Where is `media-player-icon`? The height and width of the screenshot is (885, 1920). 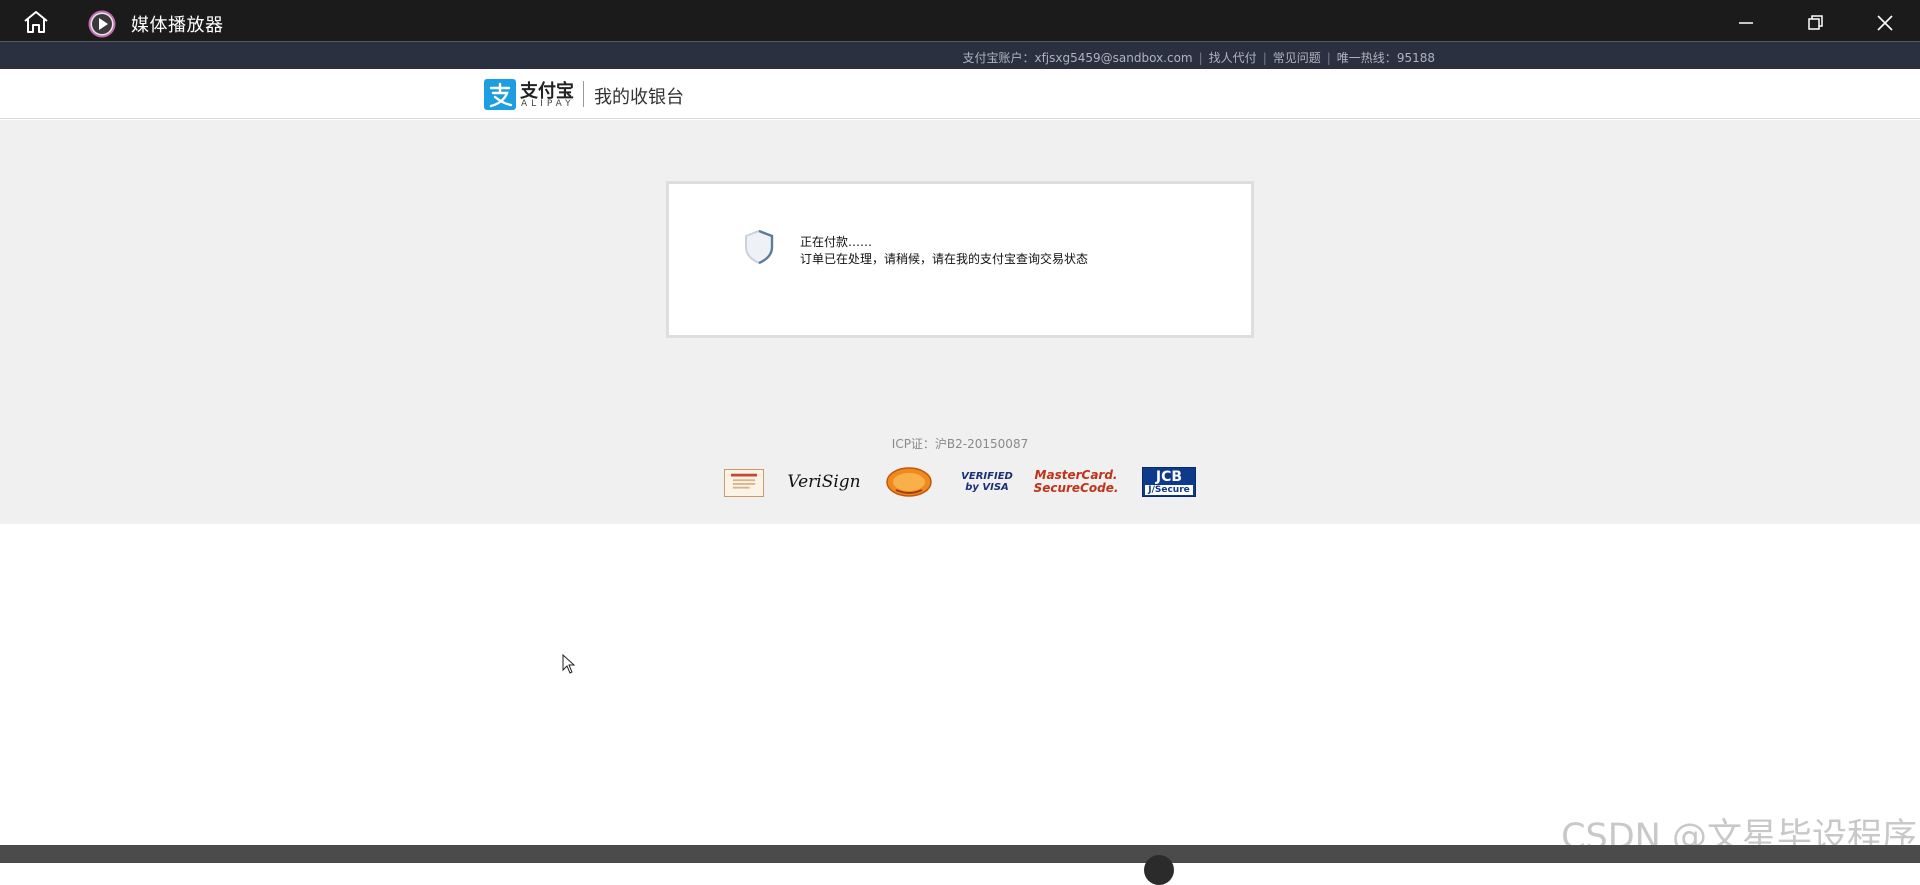
media-player-icon is located at coordinates (102, 24).